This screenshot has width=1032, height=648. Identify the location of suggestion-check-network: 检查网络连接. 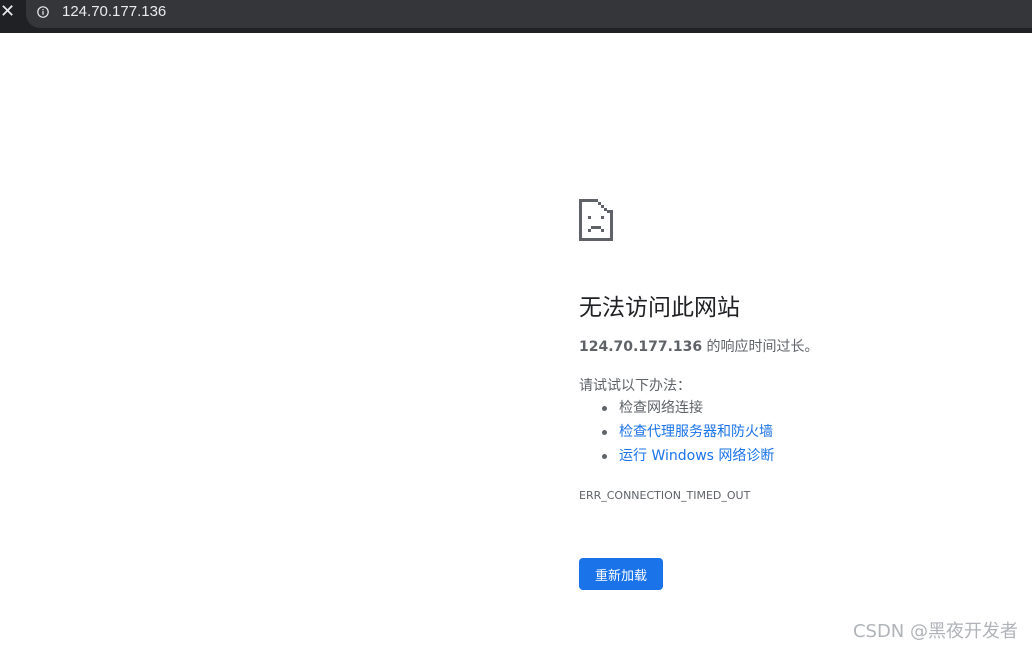
(676, 410).